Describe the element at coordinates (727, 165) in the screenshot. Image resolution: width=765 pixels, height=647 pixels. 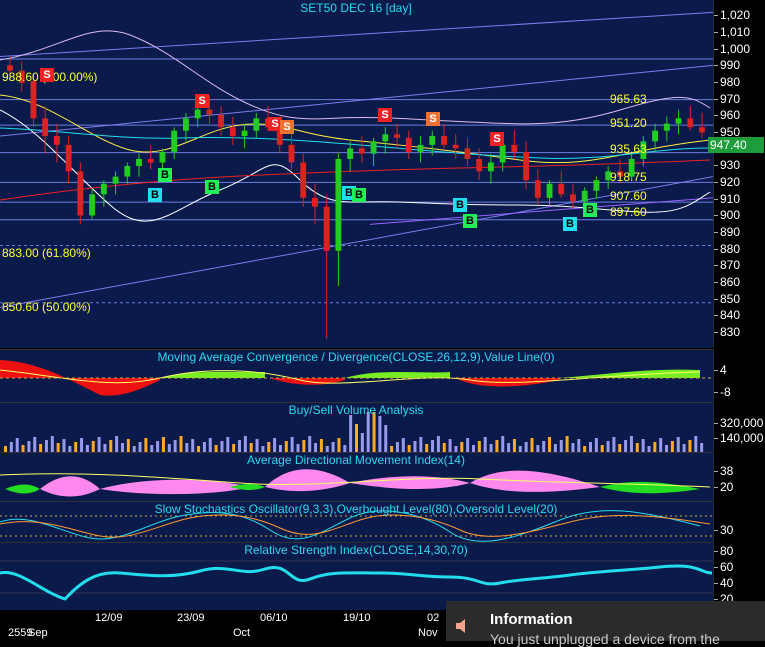
I see `y-tick: 930` at that location.